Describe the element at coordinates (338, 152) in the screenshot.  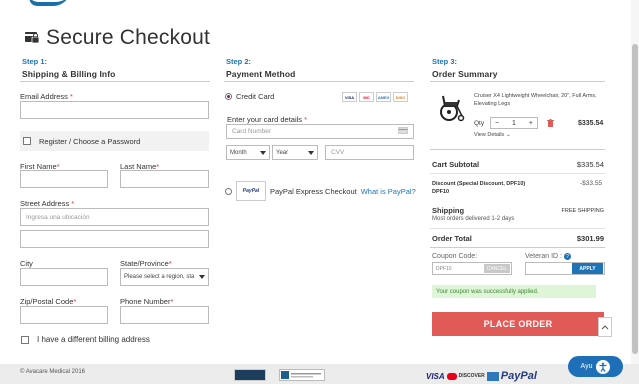
I see `cvv-placeholder: CVV` at that location.